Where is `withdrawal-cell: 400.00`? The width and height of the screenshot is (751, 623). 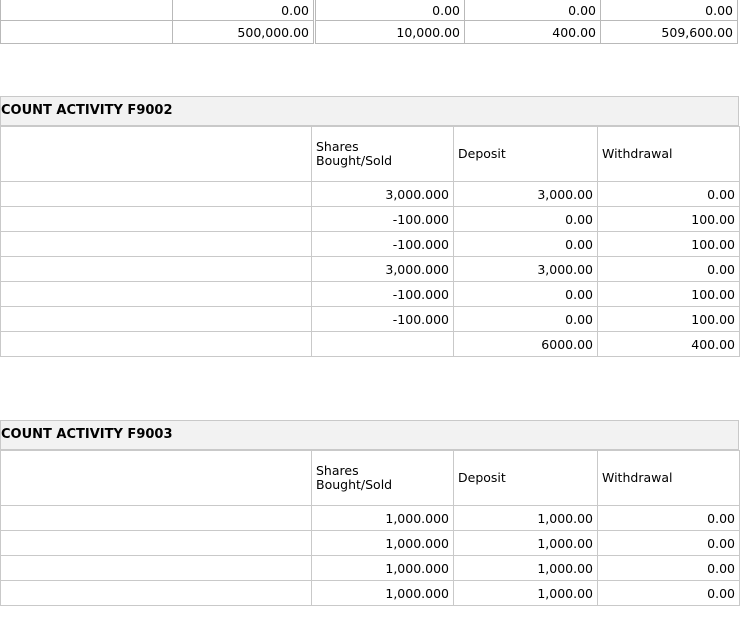
withdrawal-cell: 400.00 is located at coordinates (668, 344).